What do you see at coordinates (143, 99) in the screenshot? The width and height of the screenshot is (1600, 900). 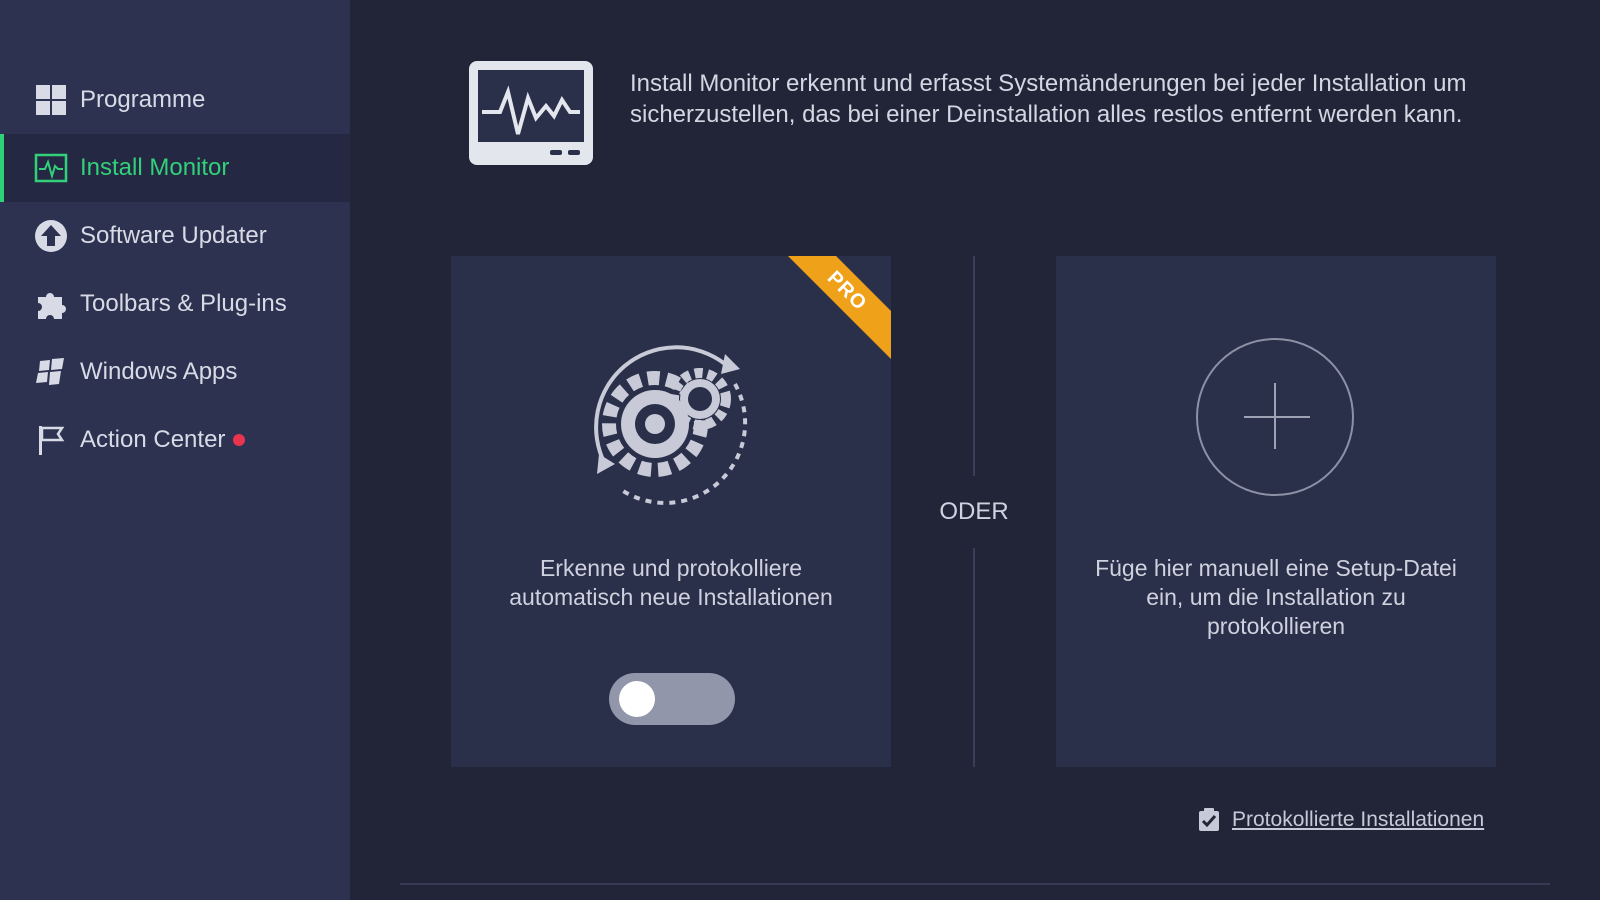 I see `sidebar-item-label: Programme` at bounding box center [143, 99].